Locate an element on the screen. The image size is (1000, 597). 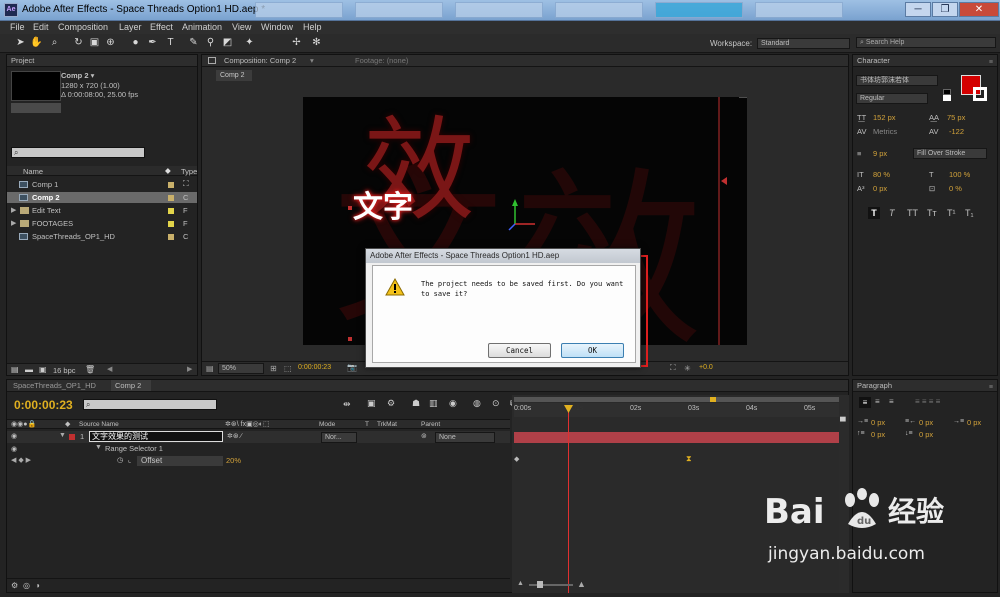
black-swatch is located at coordinates (947, 92).